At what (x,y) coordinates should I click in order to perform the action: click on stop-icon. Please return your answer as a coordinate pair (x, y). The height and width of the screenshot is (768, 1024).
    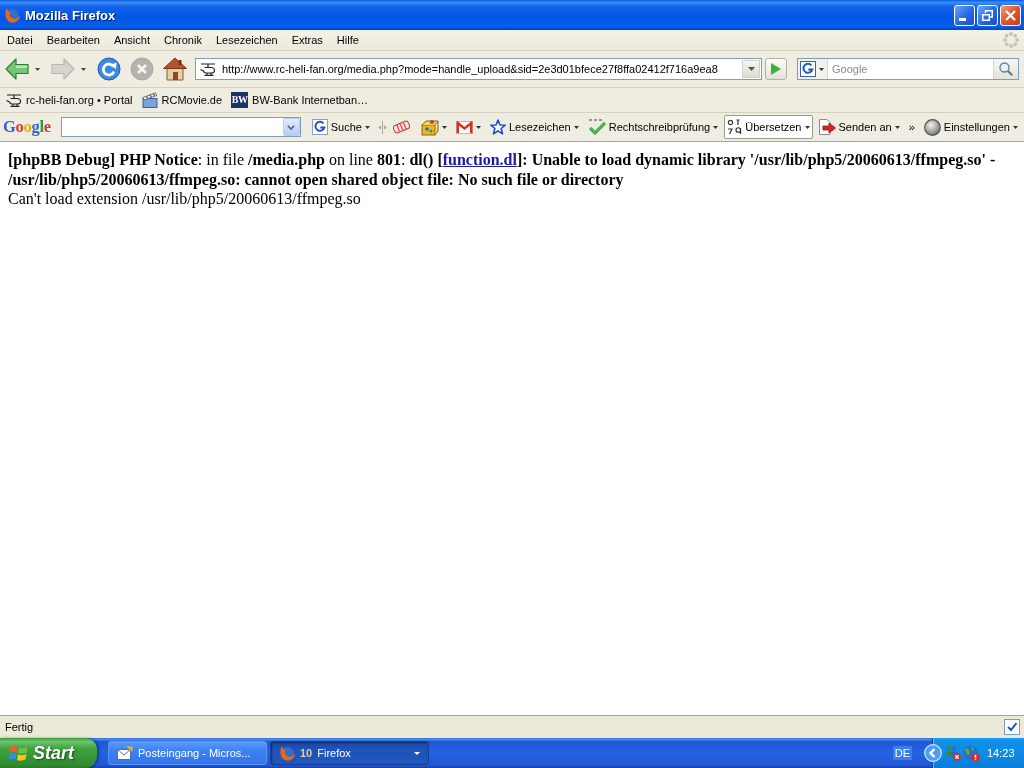
    Looking at the image, I should click on (142, 69).